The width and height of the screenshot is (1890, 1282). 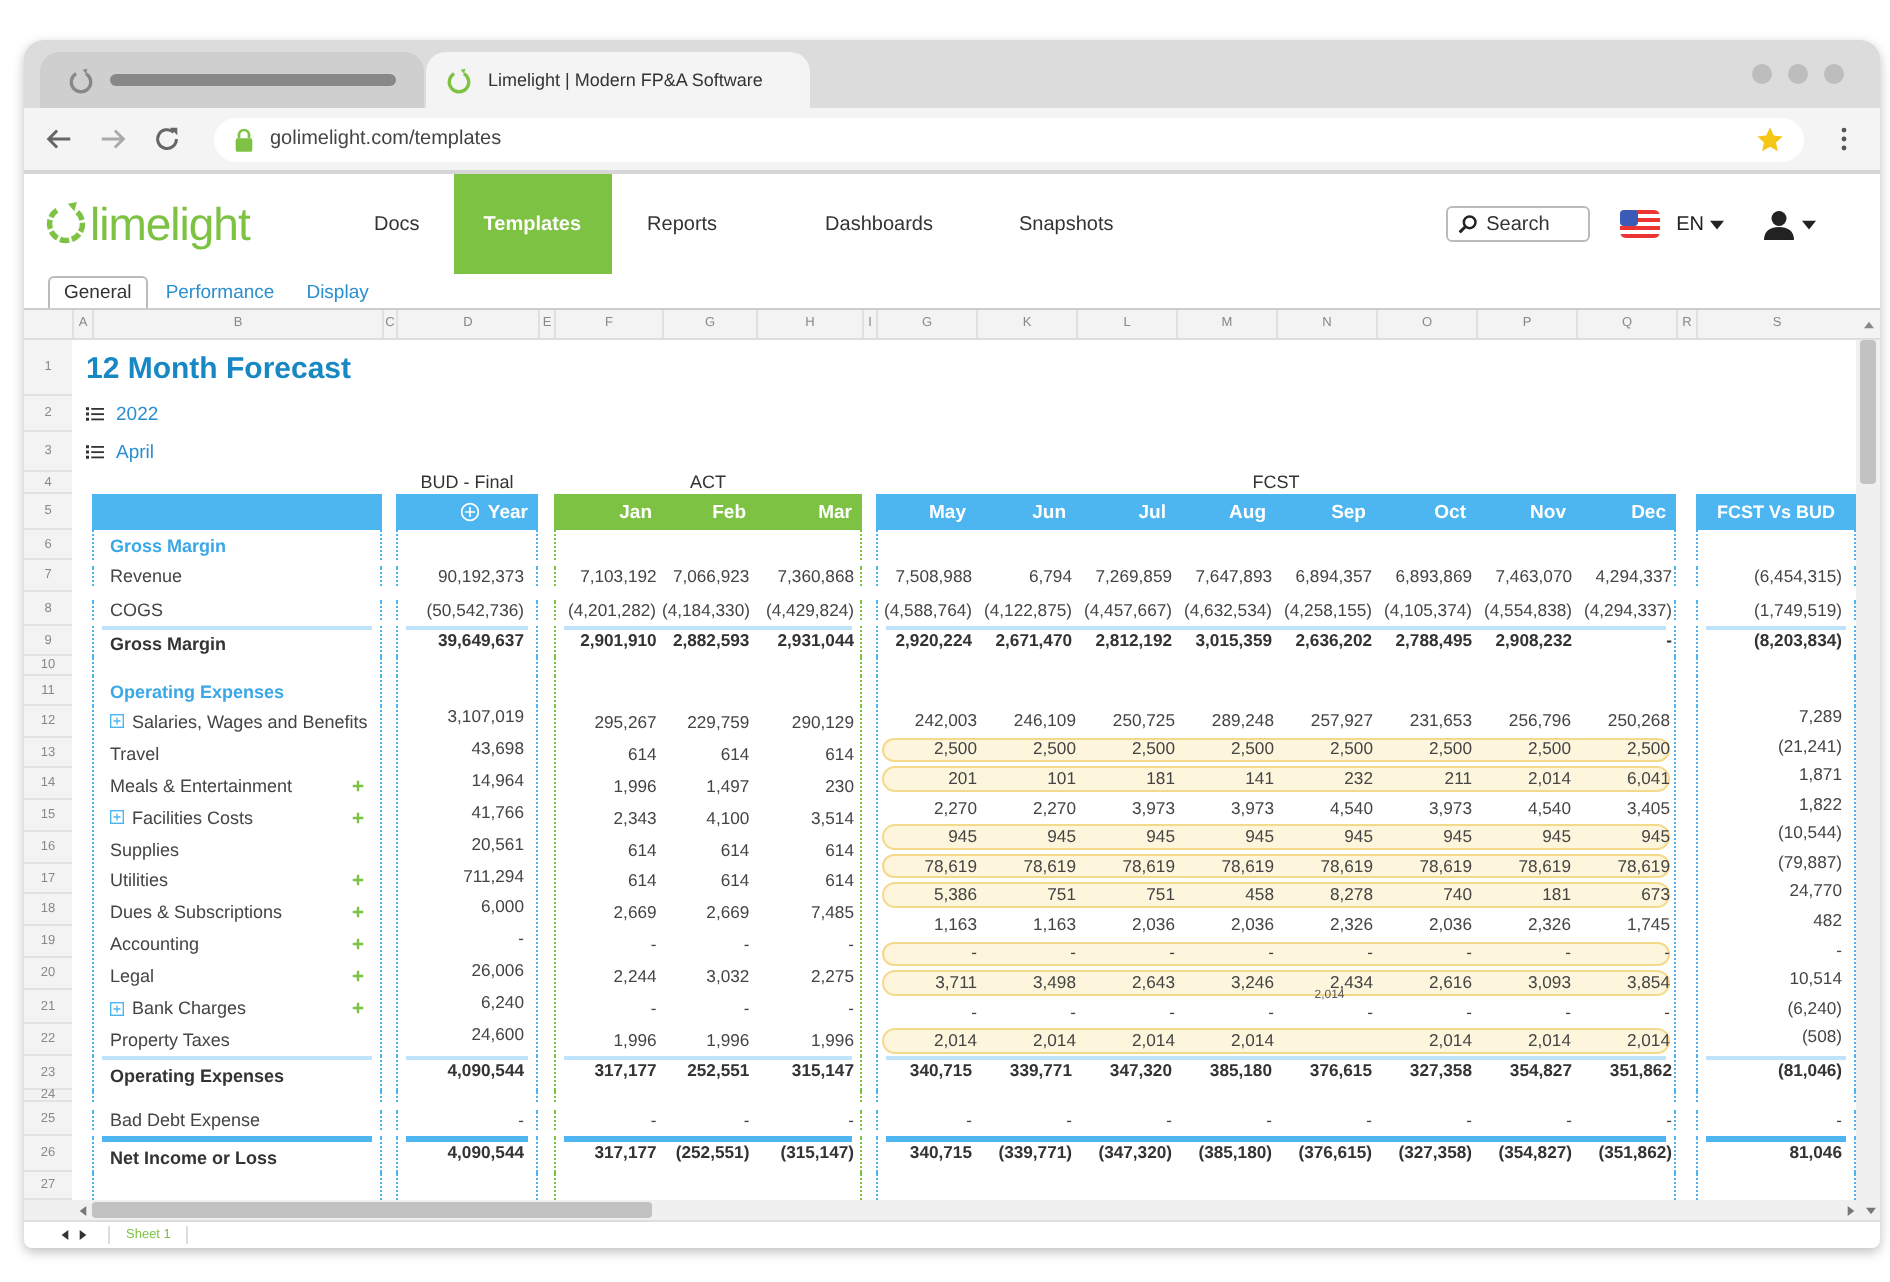 What do you see at coordinates (132, 976) in the screenshot?
I see `row-label: Legal` at bounding box center [132, 976].